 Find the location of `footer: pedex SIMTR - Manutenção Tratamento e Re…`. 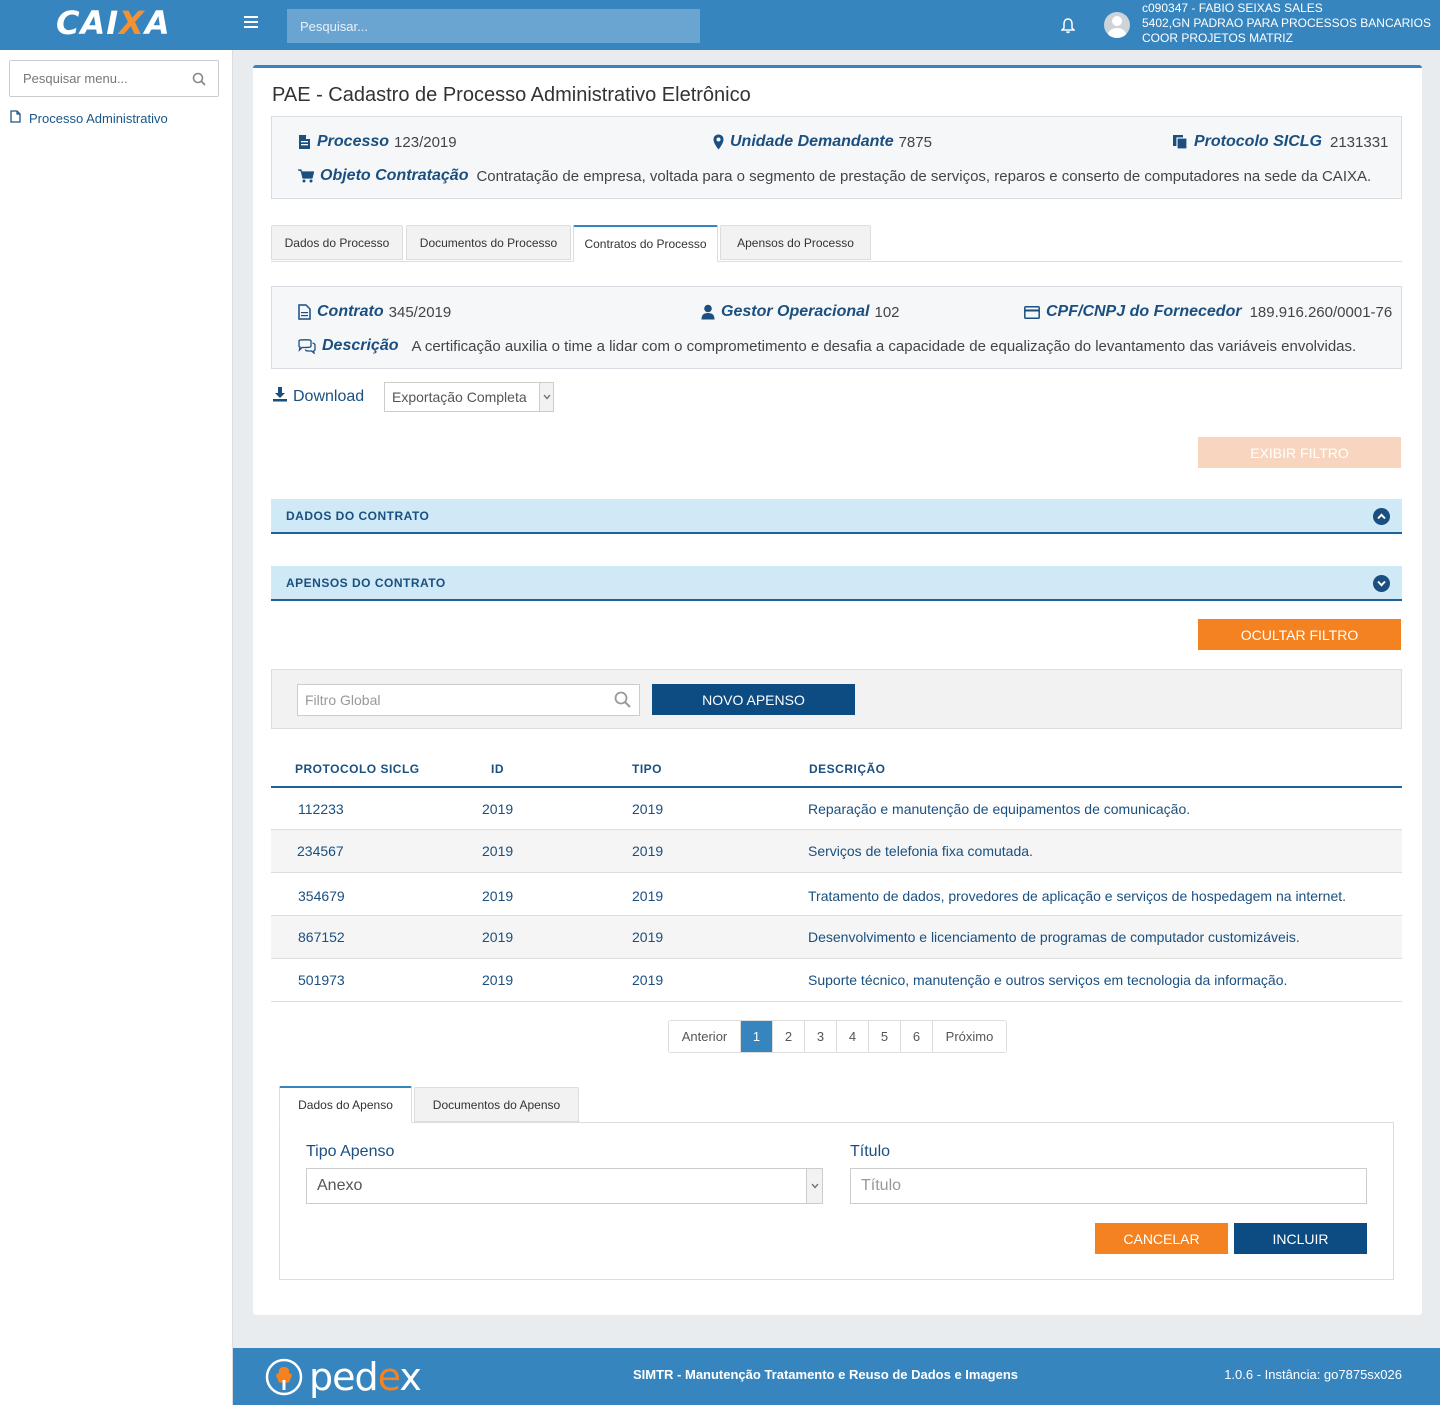

footer: pedex SIMTR - Manutenção Tratamento e Re… is located at coordinates (836, 1376).